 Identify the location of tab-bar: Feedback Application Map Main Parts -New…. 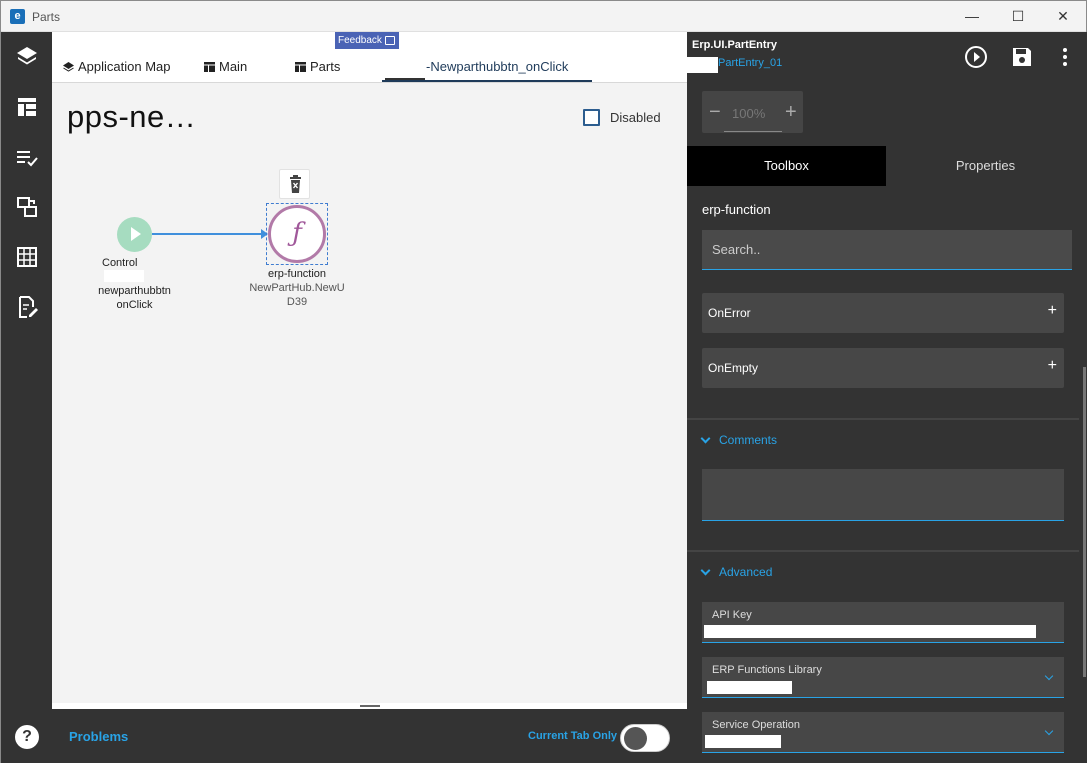
(369, 57).